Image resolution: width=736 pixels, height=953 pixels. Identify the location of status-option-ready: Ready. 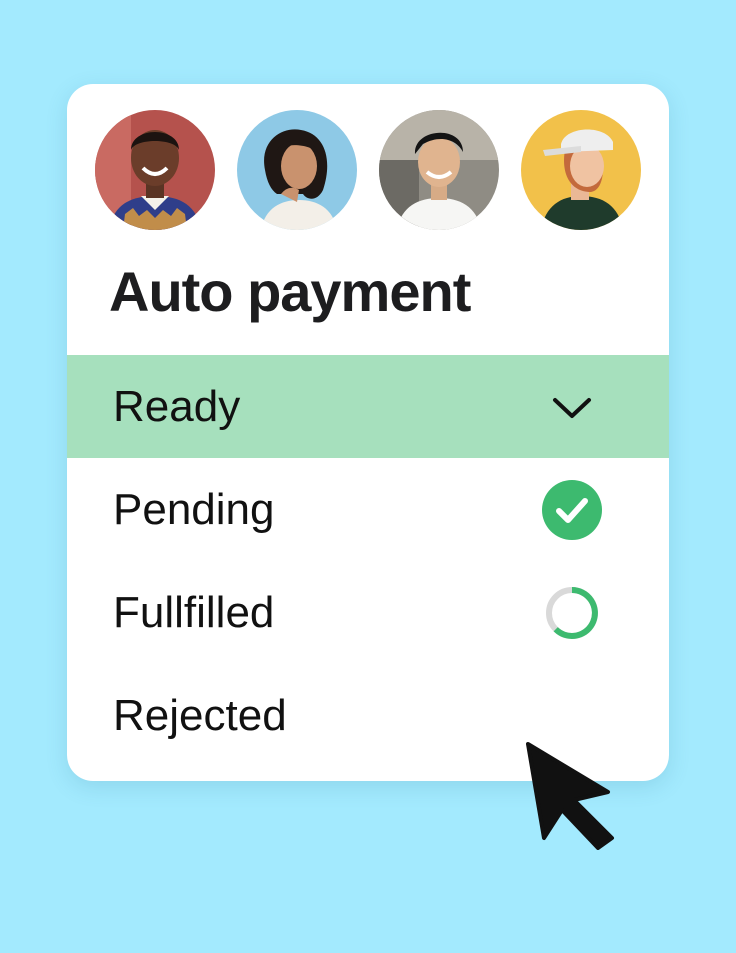
(368, 406).